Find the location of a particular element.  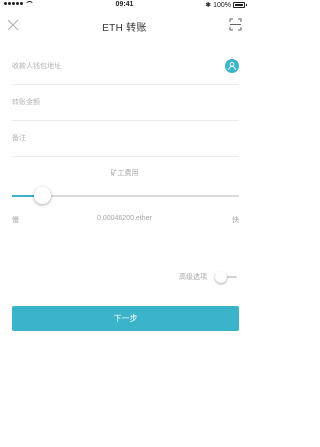

status-bar: 09:41 ✱ 100% is located at coordinates (124, 6).